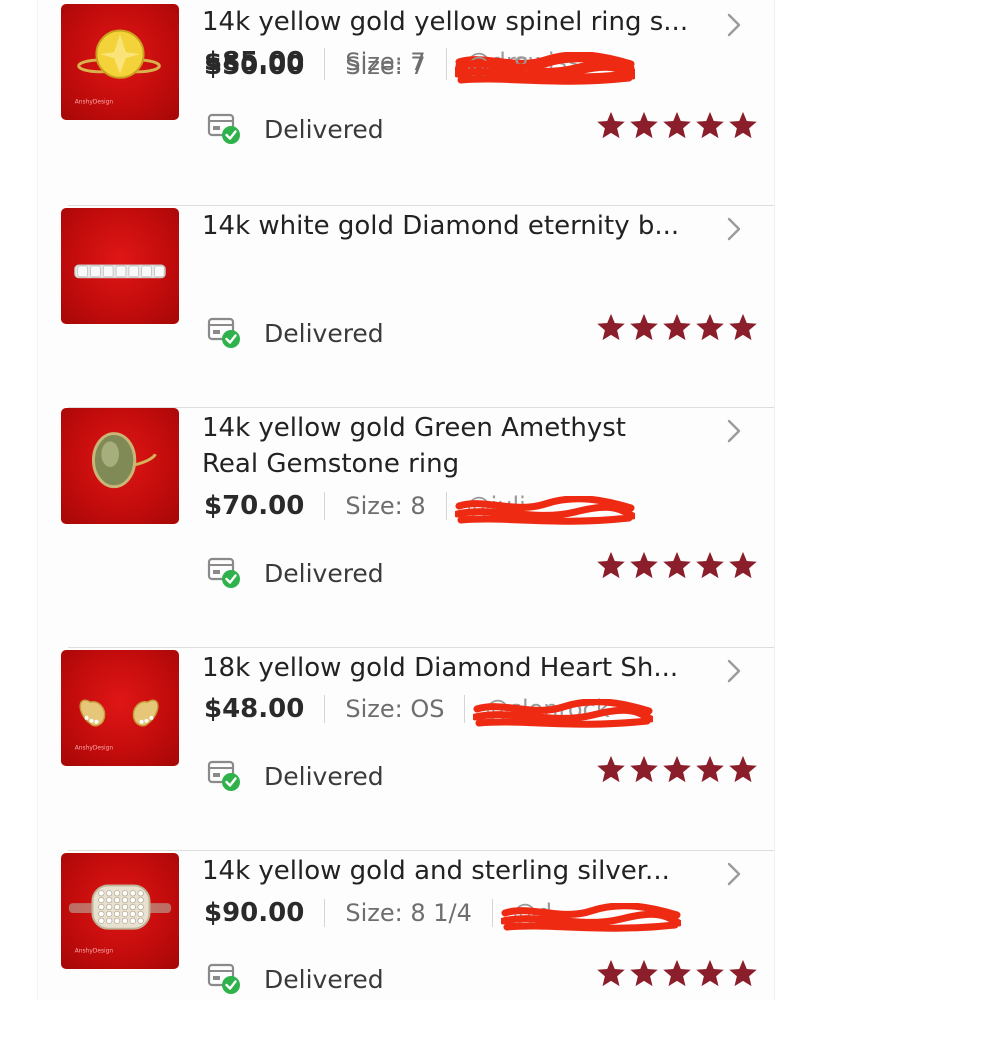 This screenshot has width=1000, height=1054. Describe the element at coordinates (120, 271) in the screenshot. I see `diamond-band-ring-icon` at that location.